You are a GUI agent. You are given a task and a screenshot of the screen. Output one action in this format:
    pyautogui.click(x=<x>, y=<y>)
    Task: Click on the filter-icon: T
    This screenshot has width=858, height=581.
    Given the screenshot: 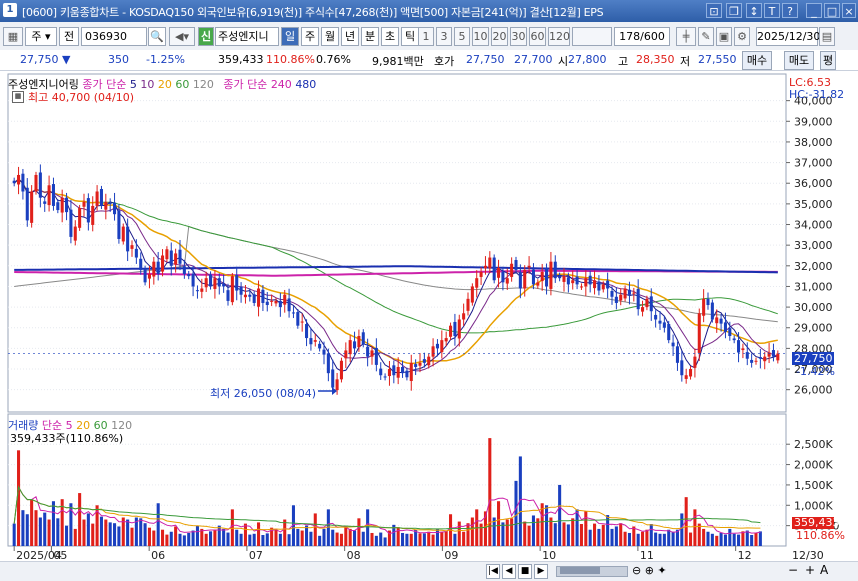 What is the action you would take?
    pyautogui.click(x=772, y=10)
    